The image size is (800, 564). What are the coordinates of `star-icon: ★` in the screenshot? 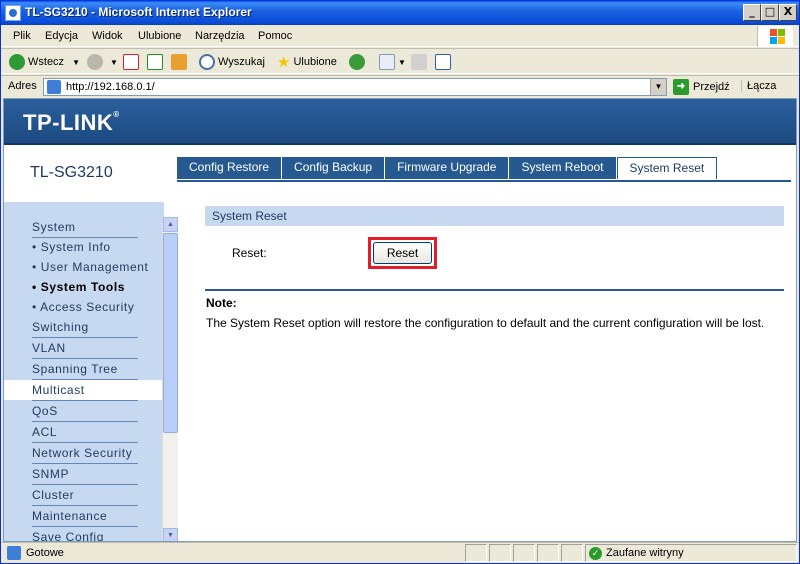 It's located at (284, 62).